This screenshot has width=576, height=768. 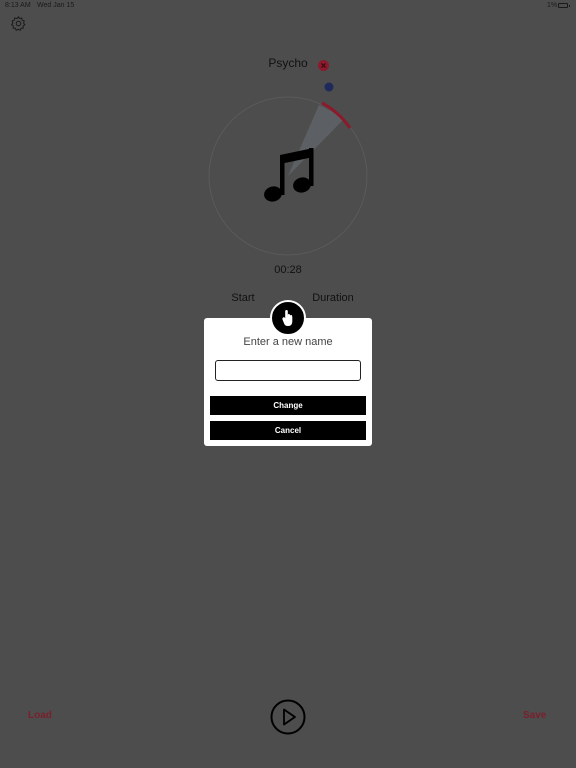 I want to click on hand-pointer-icon, so click(x=287, y=318).